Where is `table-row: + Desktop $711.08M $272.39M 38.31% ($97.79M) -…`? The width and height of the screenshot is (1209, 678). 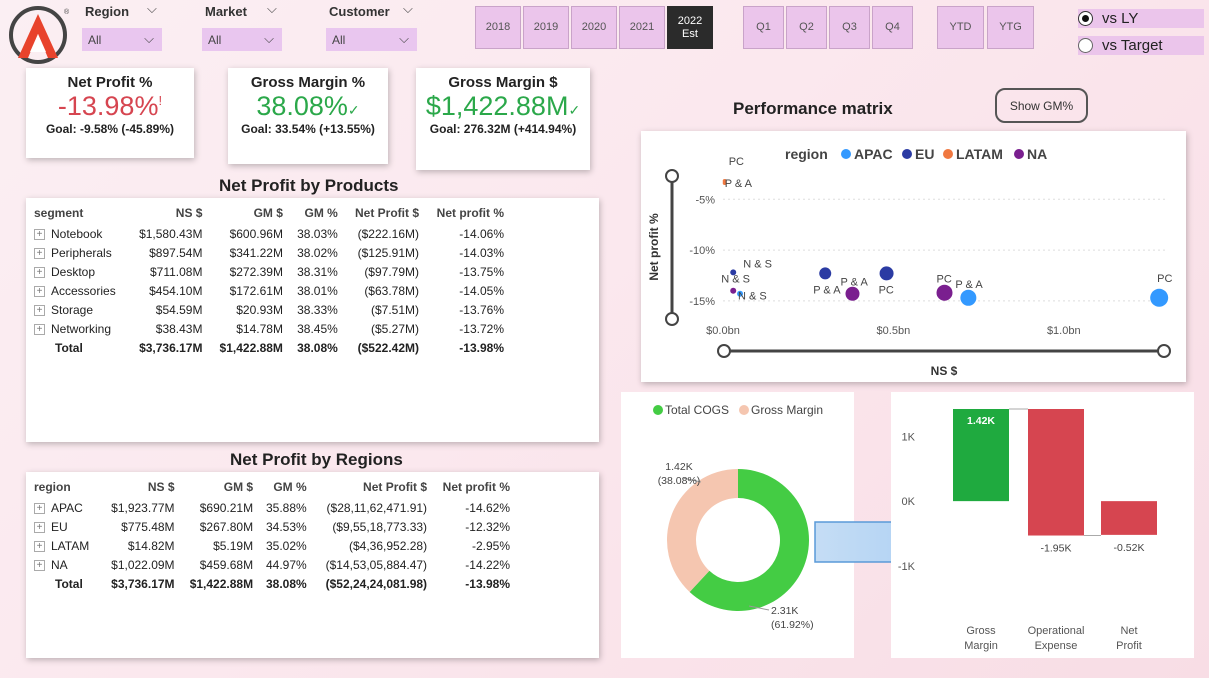 table-row: + Desktop $711.08M $272.39M 38.31% ($97.79M) -… is located at coordinates (269, 271).